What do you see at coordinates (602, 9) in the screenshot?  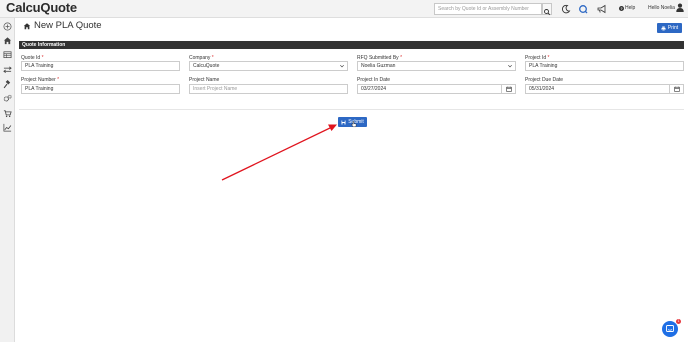 I see `megaphone-icon` at bounding box center [602, 9].